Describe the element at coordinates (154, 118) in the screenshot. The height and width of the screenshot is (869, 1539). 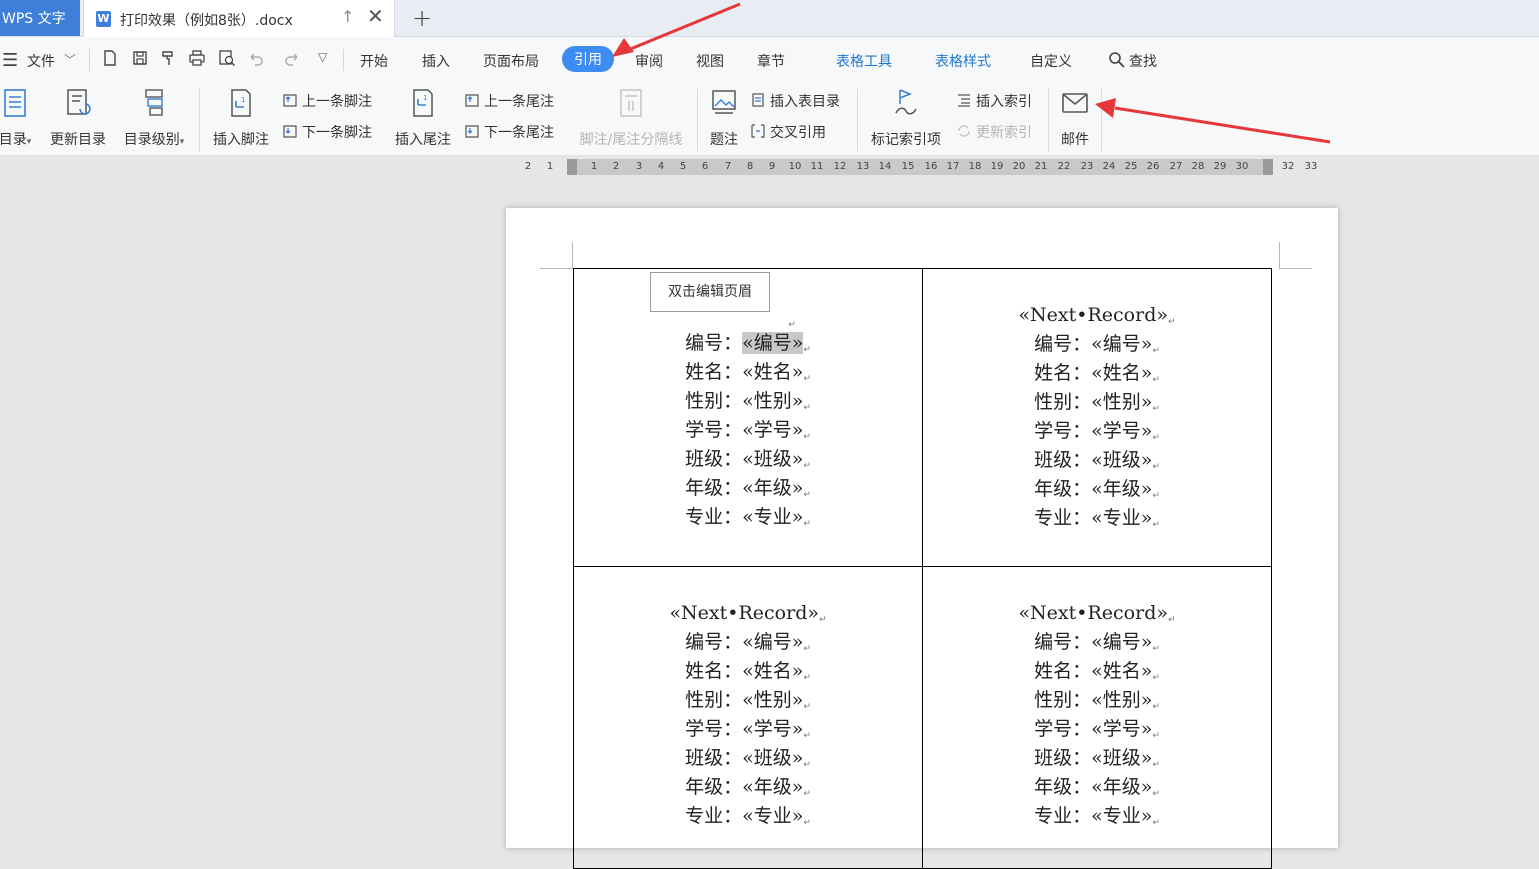
I see `toc-level-button: 目录级别▾` at that location.